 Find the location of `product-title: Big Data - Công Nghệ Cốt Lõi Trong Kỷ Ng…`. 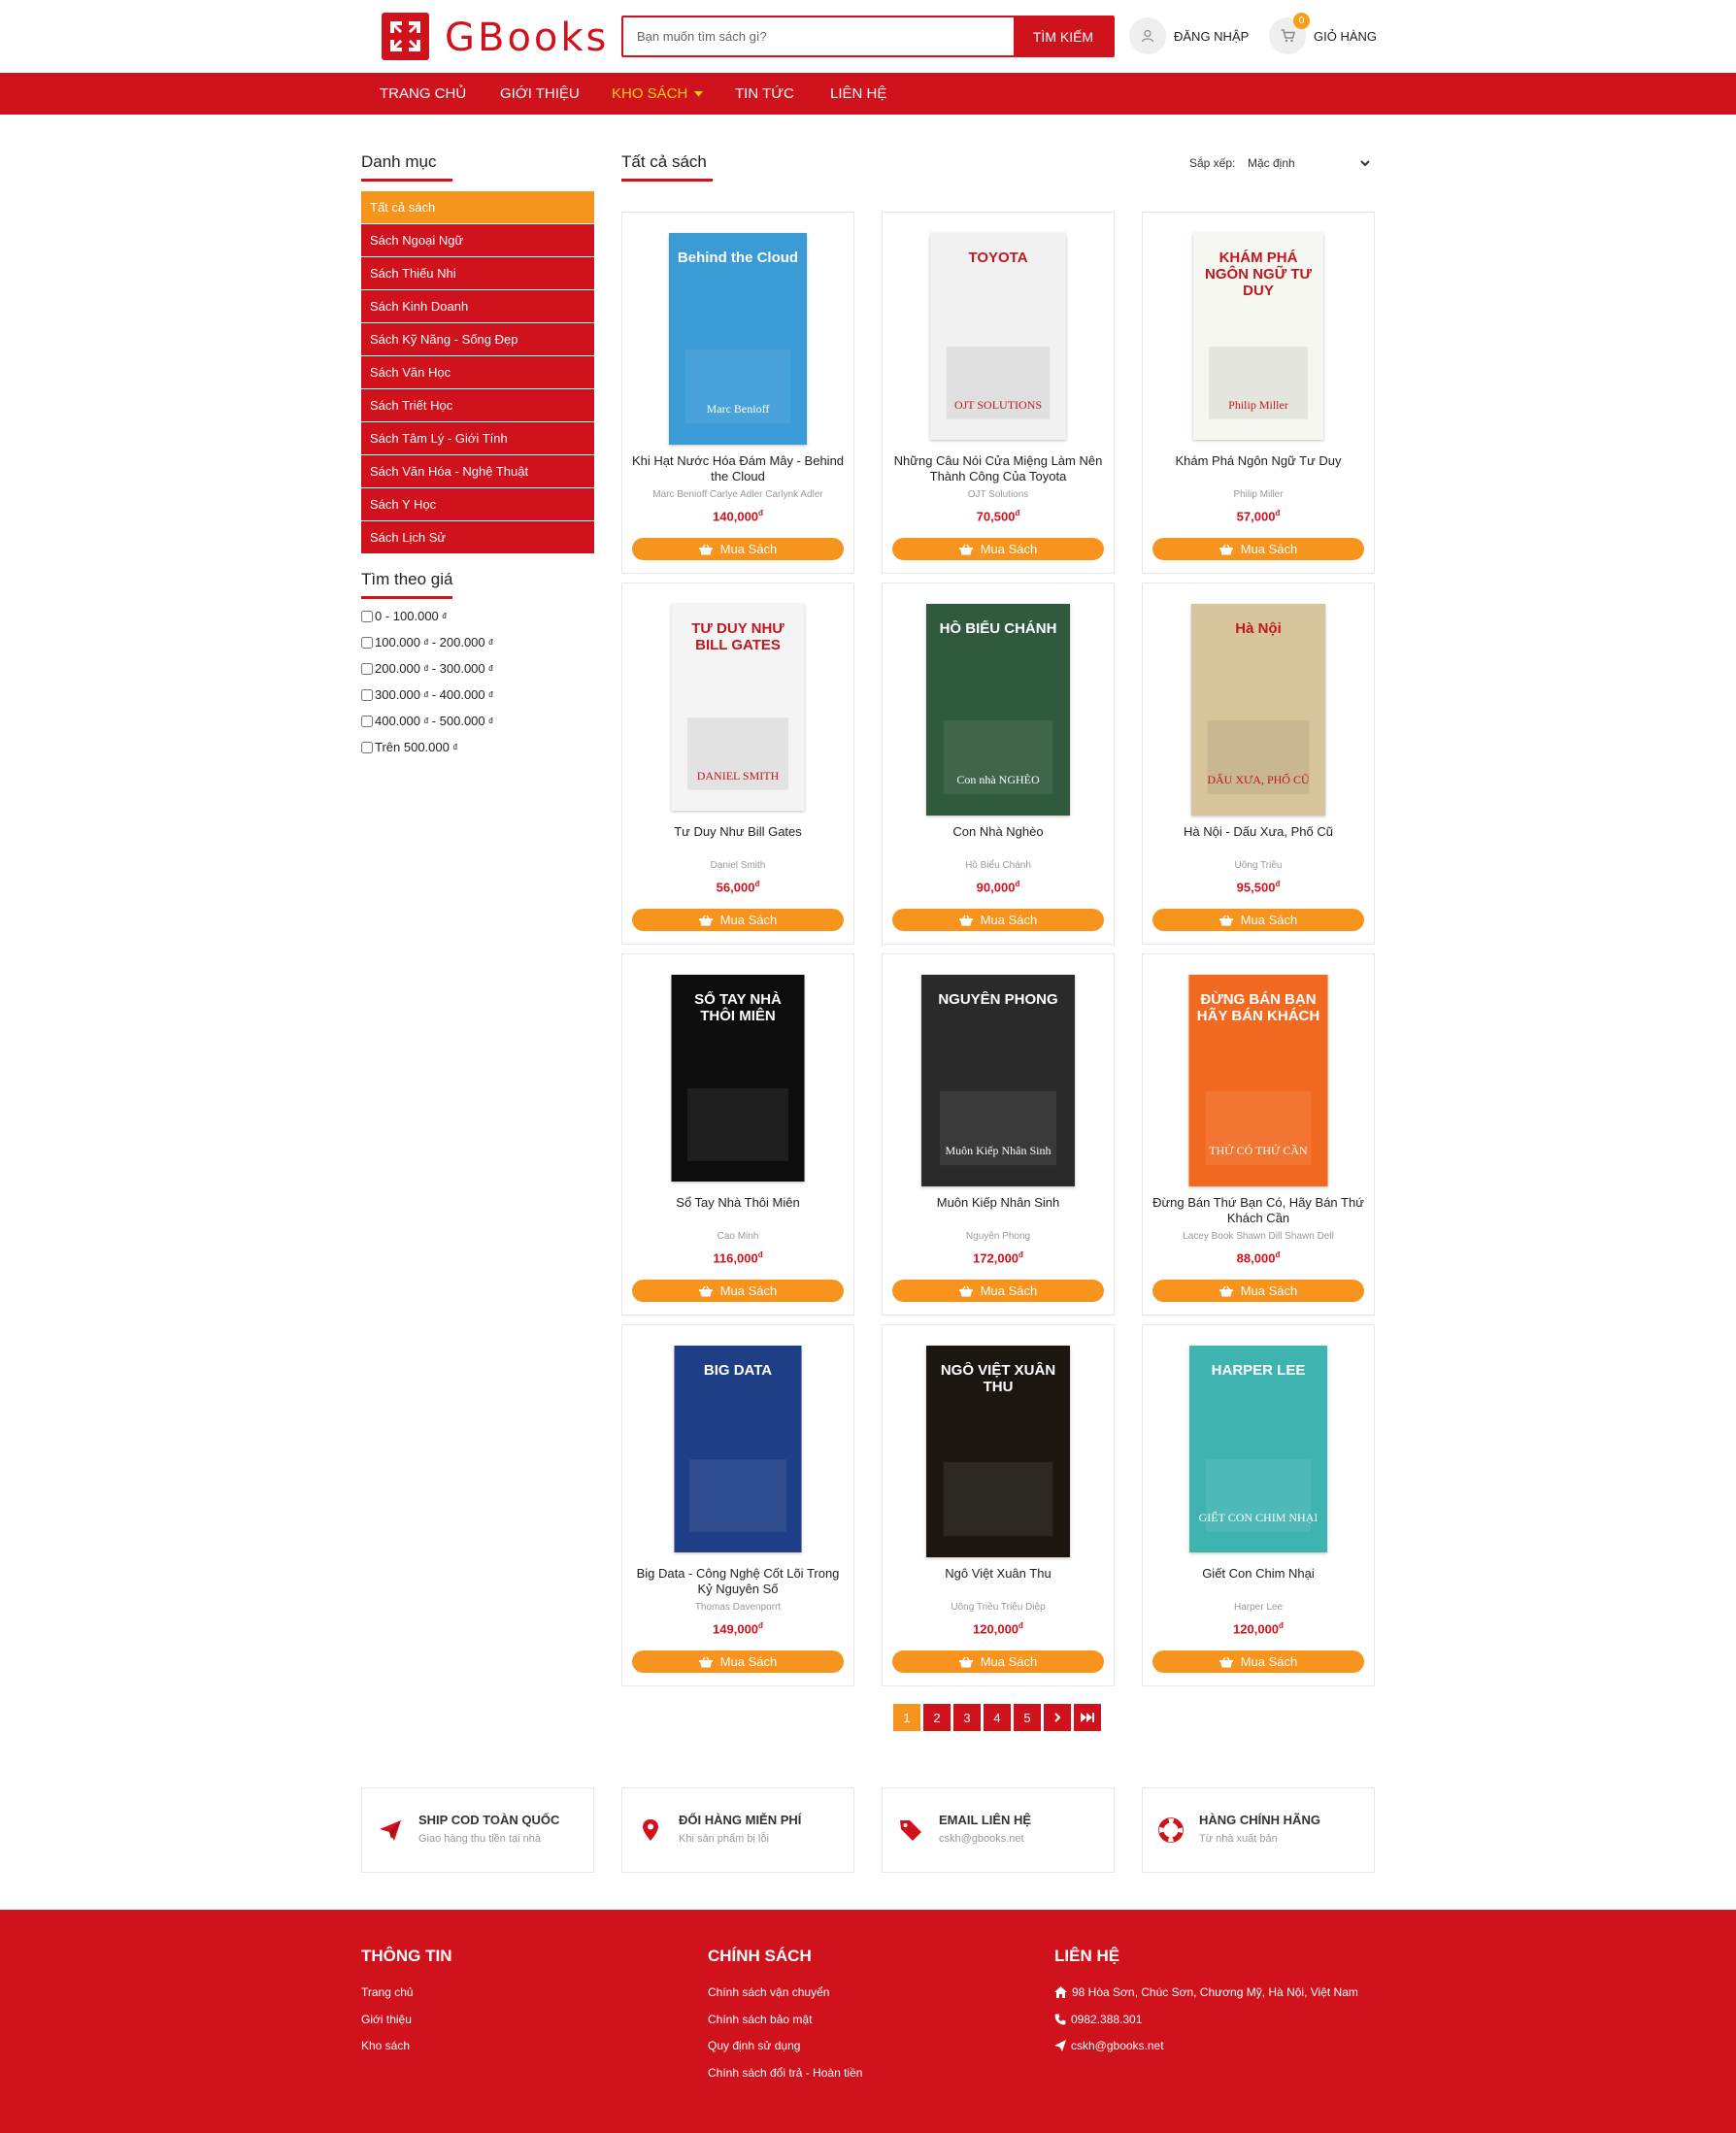

product-title: Big Data - Công Nghệ Cốt Lõi Trong Kỷ Ng… is located at coordinates (738, 1582).